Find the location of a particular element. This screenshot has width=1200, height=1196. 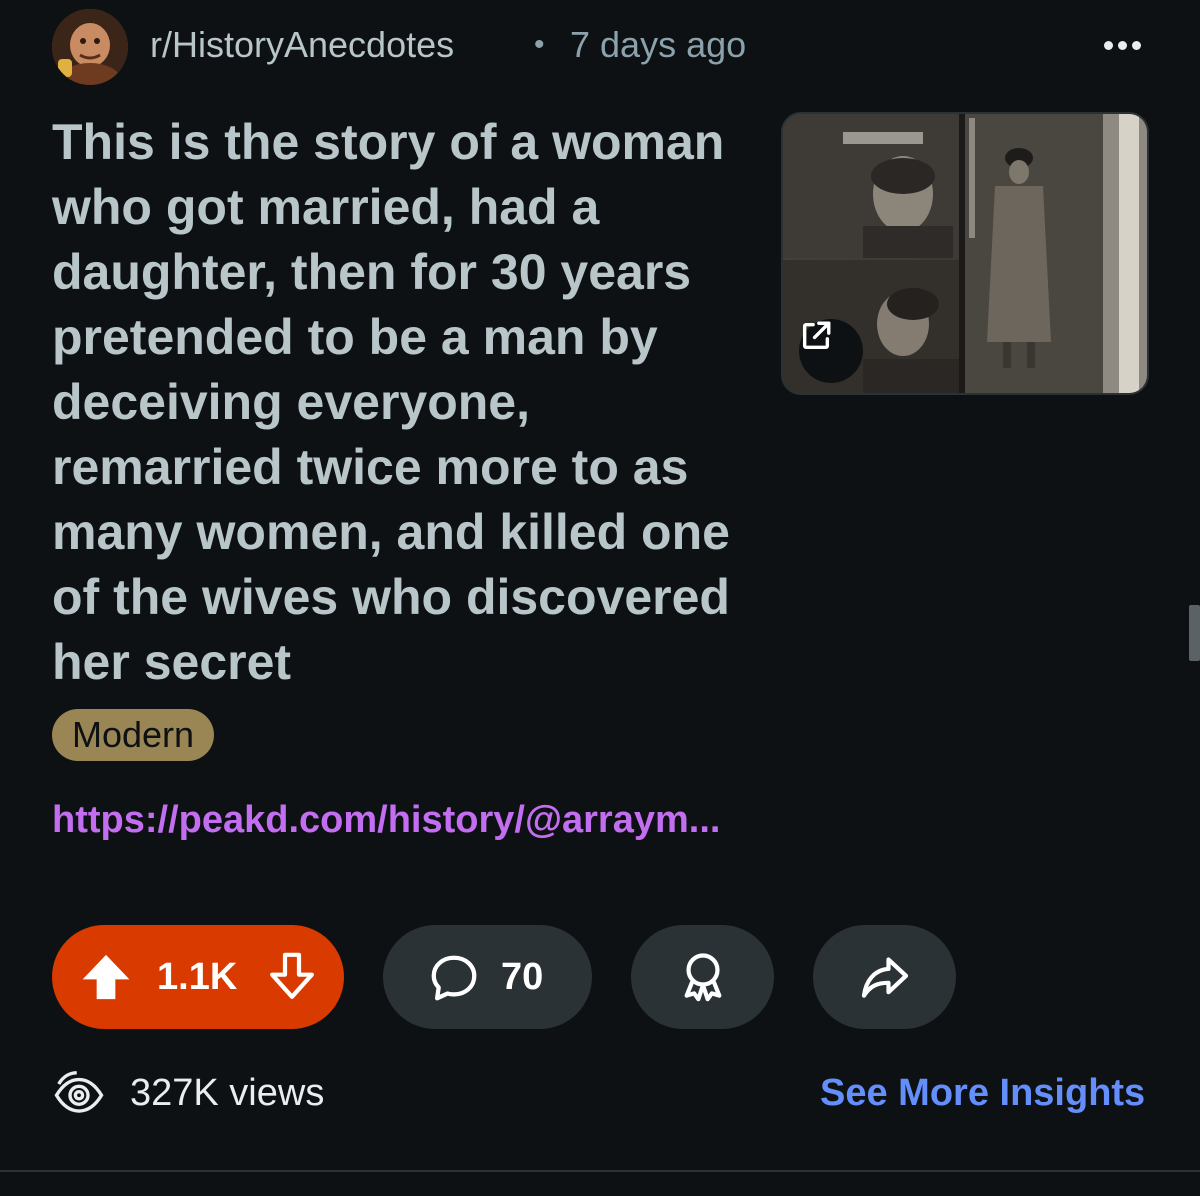

external-link-icon is located at coordinates (831, 351).